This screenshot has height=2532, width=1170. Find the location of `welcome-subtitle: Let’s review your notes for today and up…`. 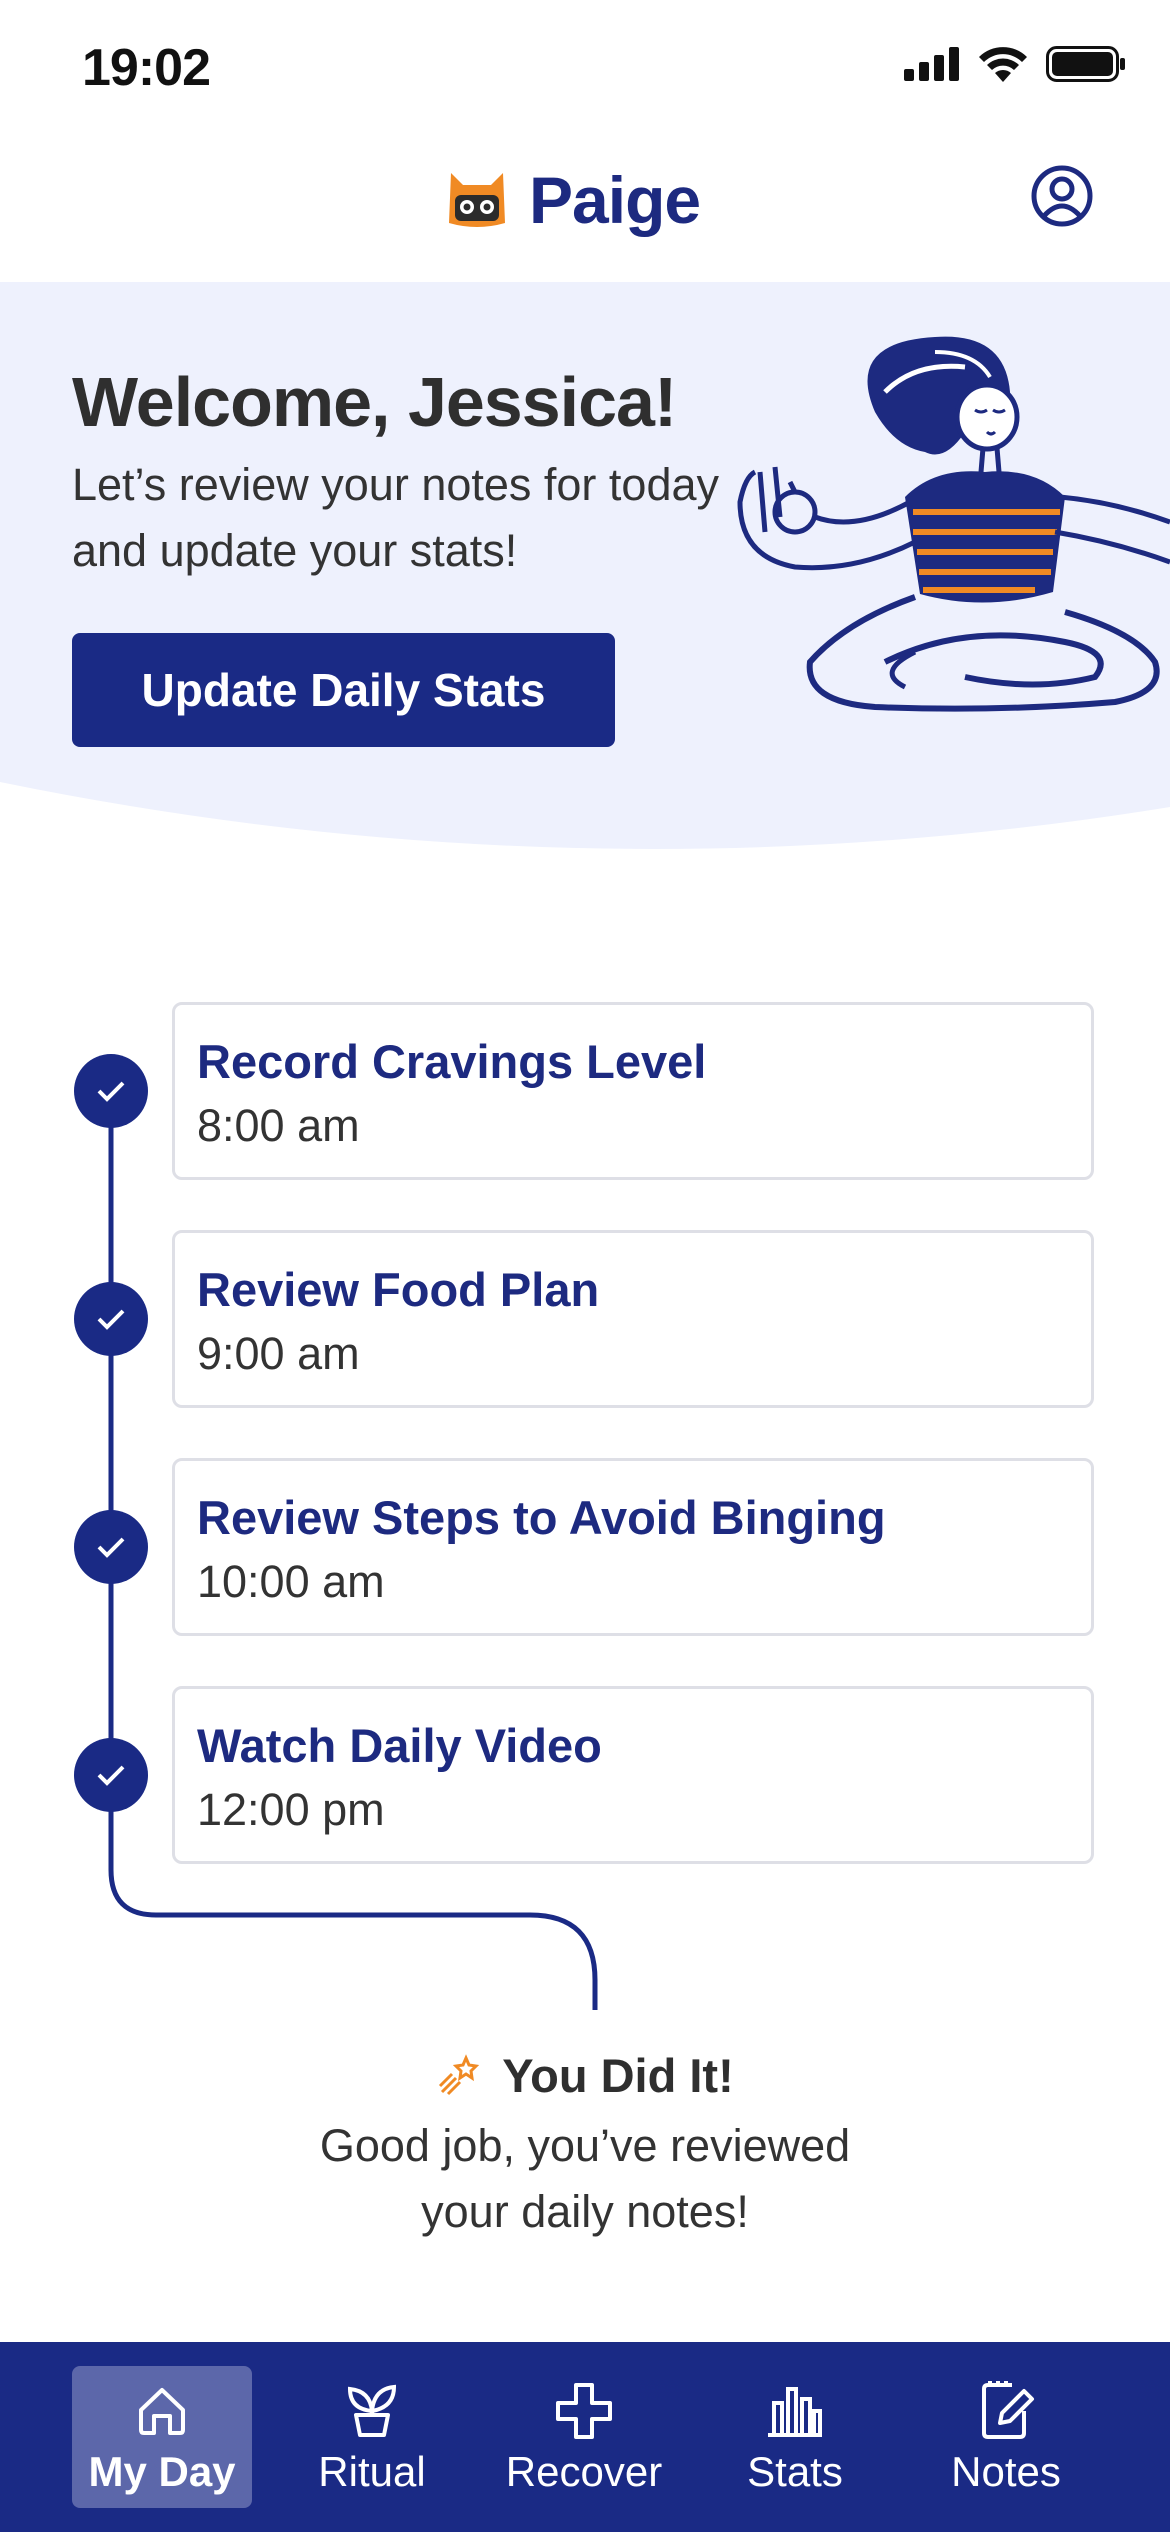

welcome-subtitle: Let’s review your notes for today and up… is located at coordinates (396, 517).